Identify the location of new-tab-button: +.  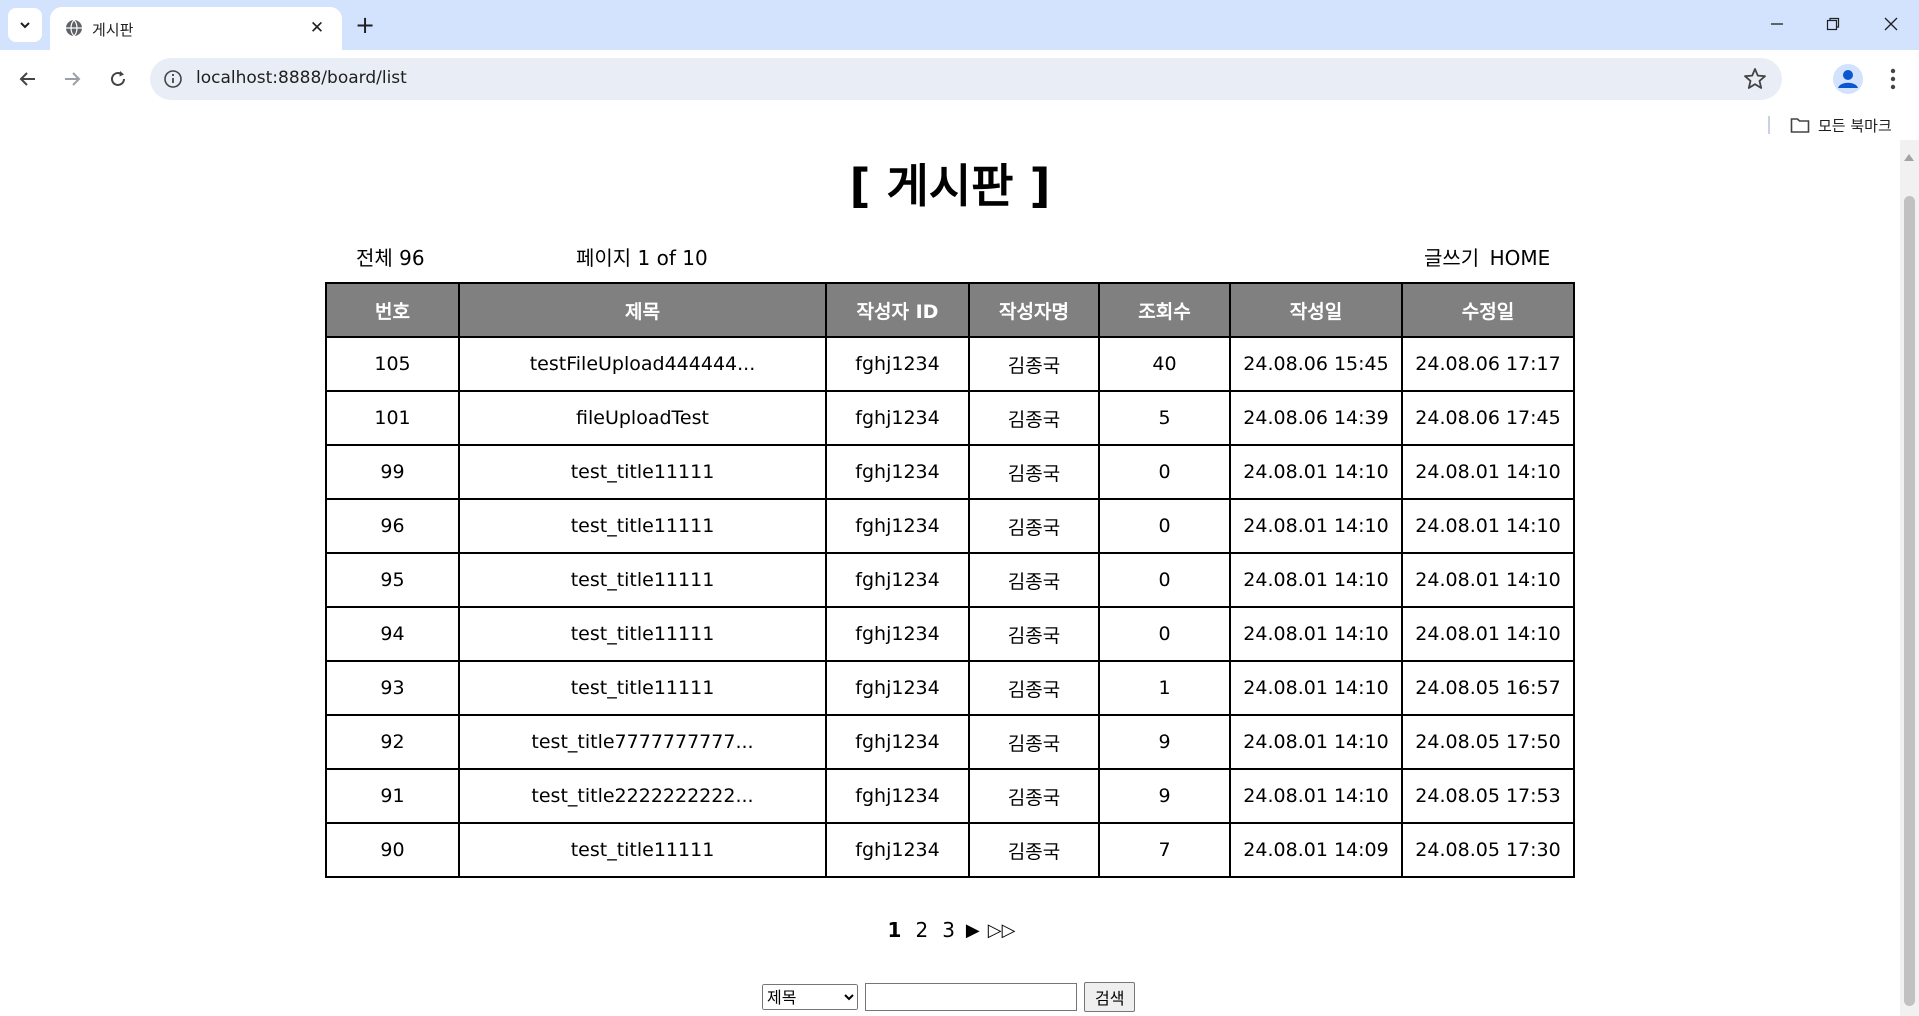
(365, 25).